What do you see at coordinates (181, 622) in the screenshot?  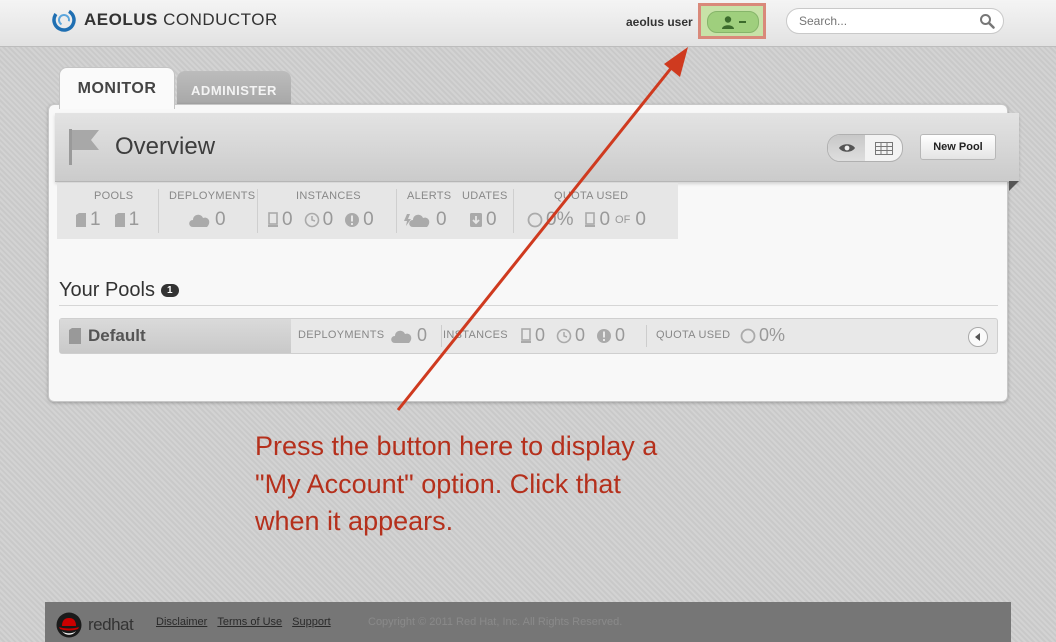 I see `disclaimer-link: Disclaimer` at bounding box center [181, 622].